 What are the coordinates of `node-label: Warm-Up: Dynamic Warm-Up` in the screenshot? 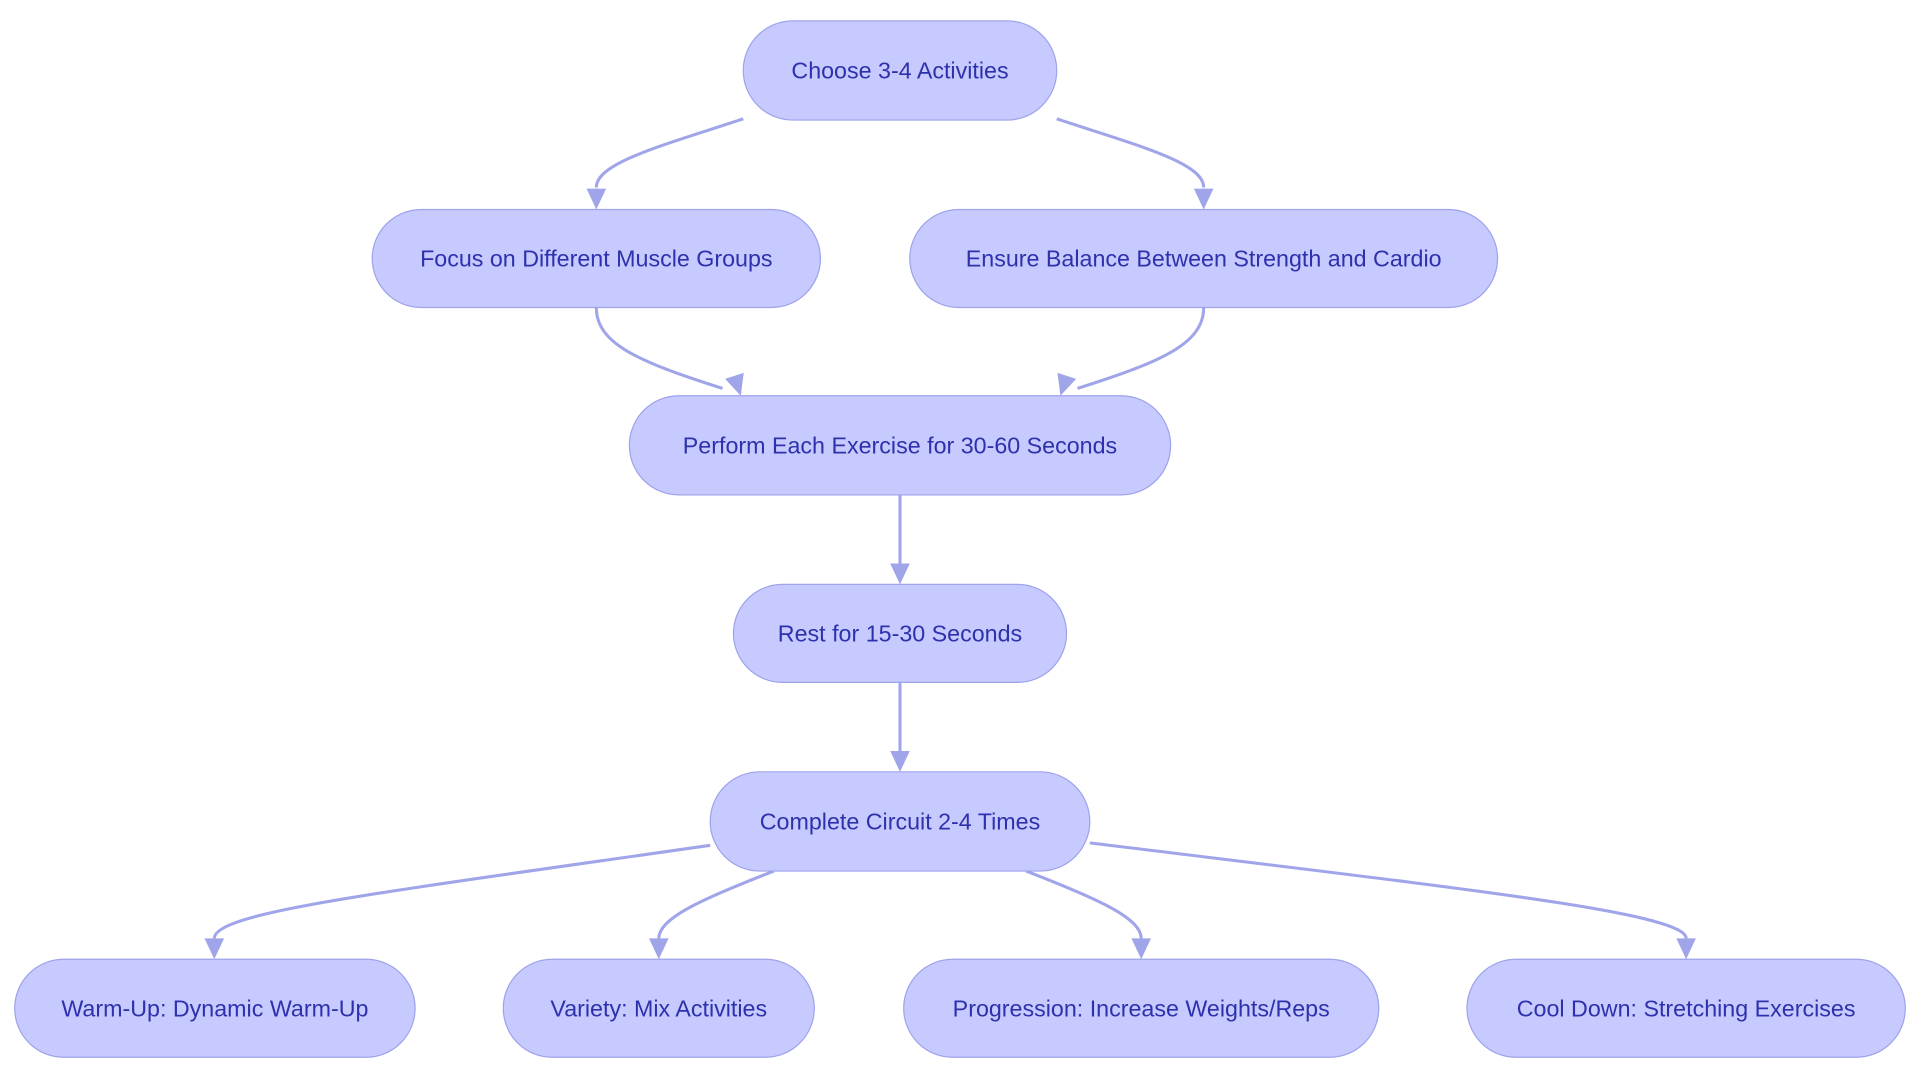 It's located at (214, 1008).